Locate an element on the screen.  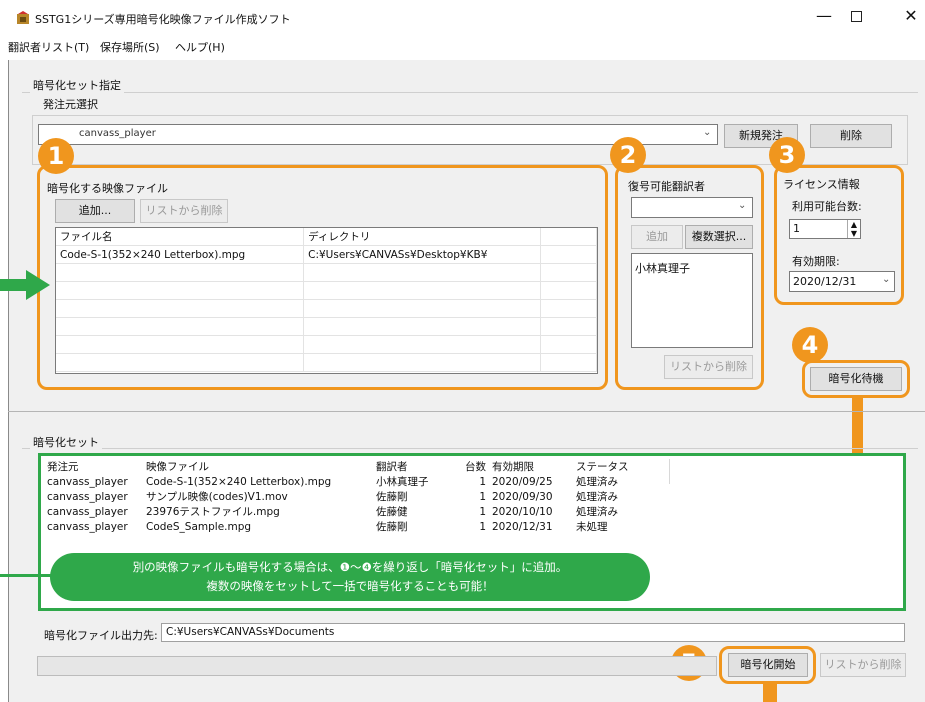
cell-status: 未処理 is located at coordinates (592, 527).